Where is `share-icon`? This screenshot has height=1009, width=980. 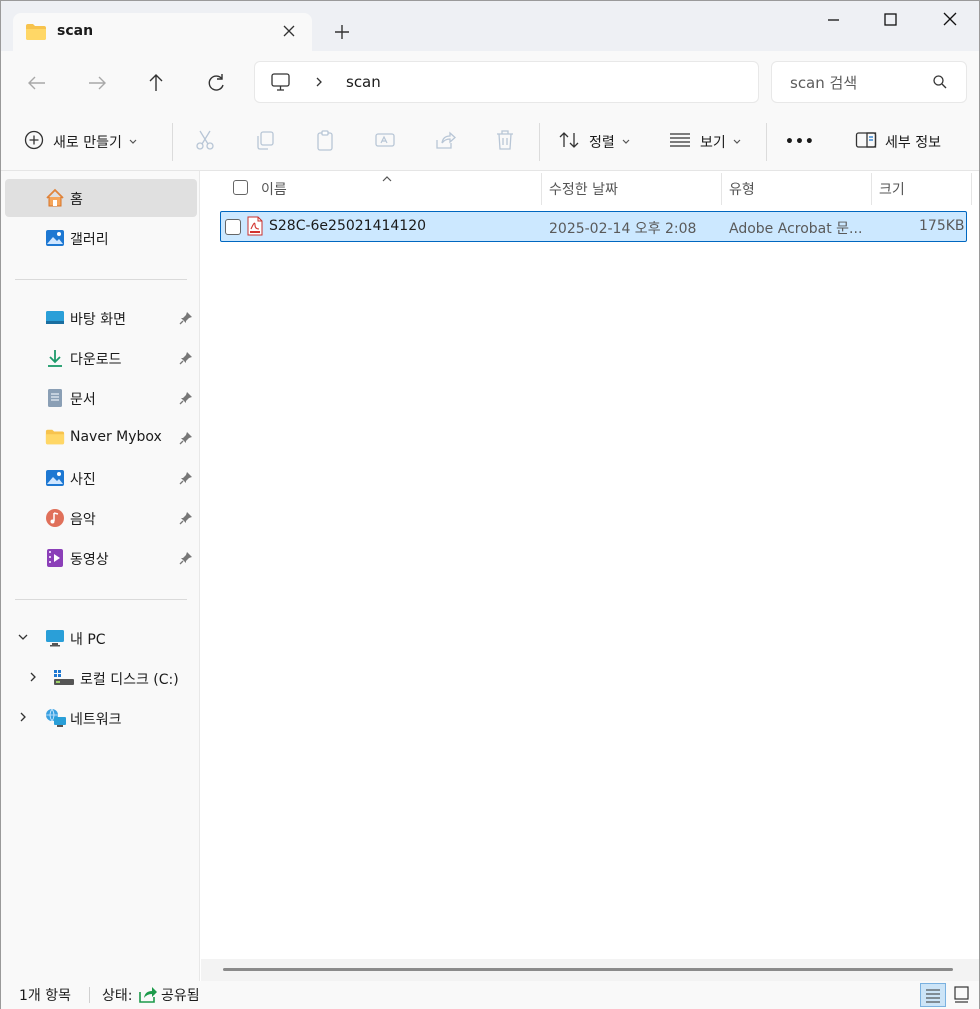 share-icon is located at coordinates (445, 142).